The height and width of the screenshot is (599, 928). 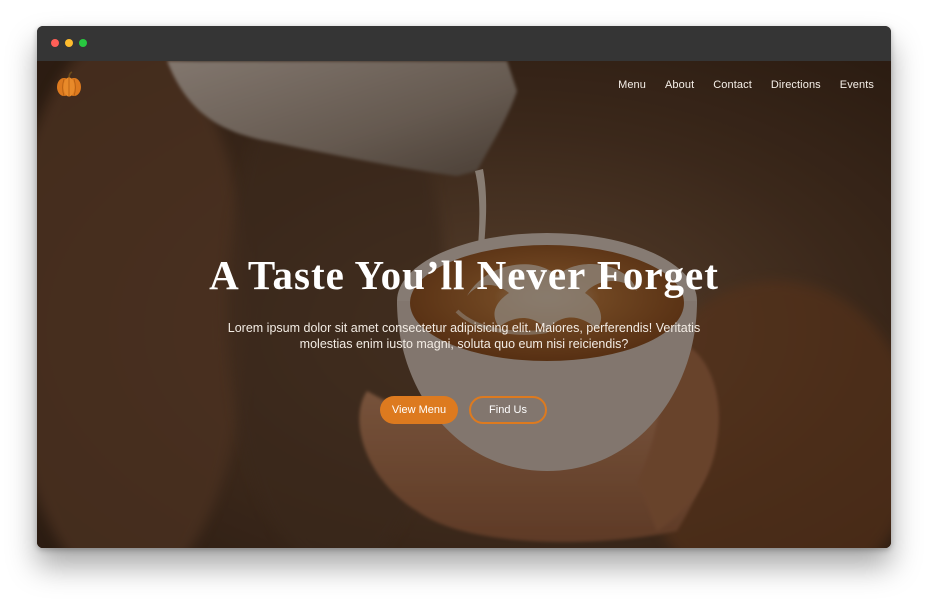 I want to click on pumpkin-icon, so click(x=69, y=85).